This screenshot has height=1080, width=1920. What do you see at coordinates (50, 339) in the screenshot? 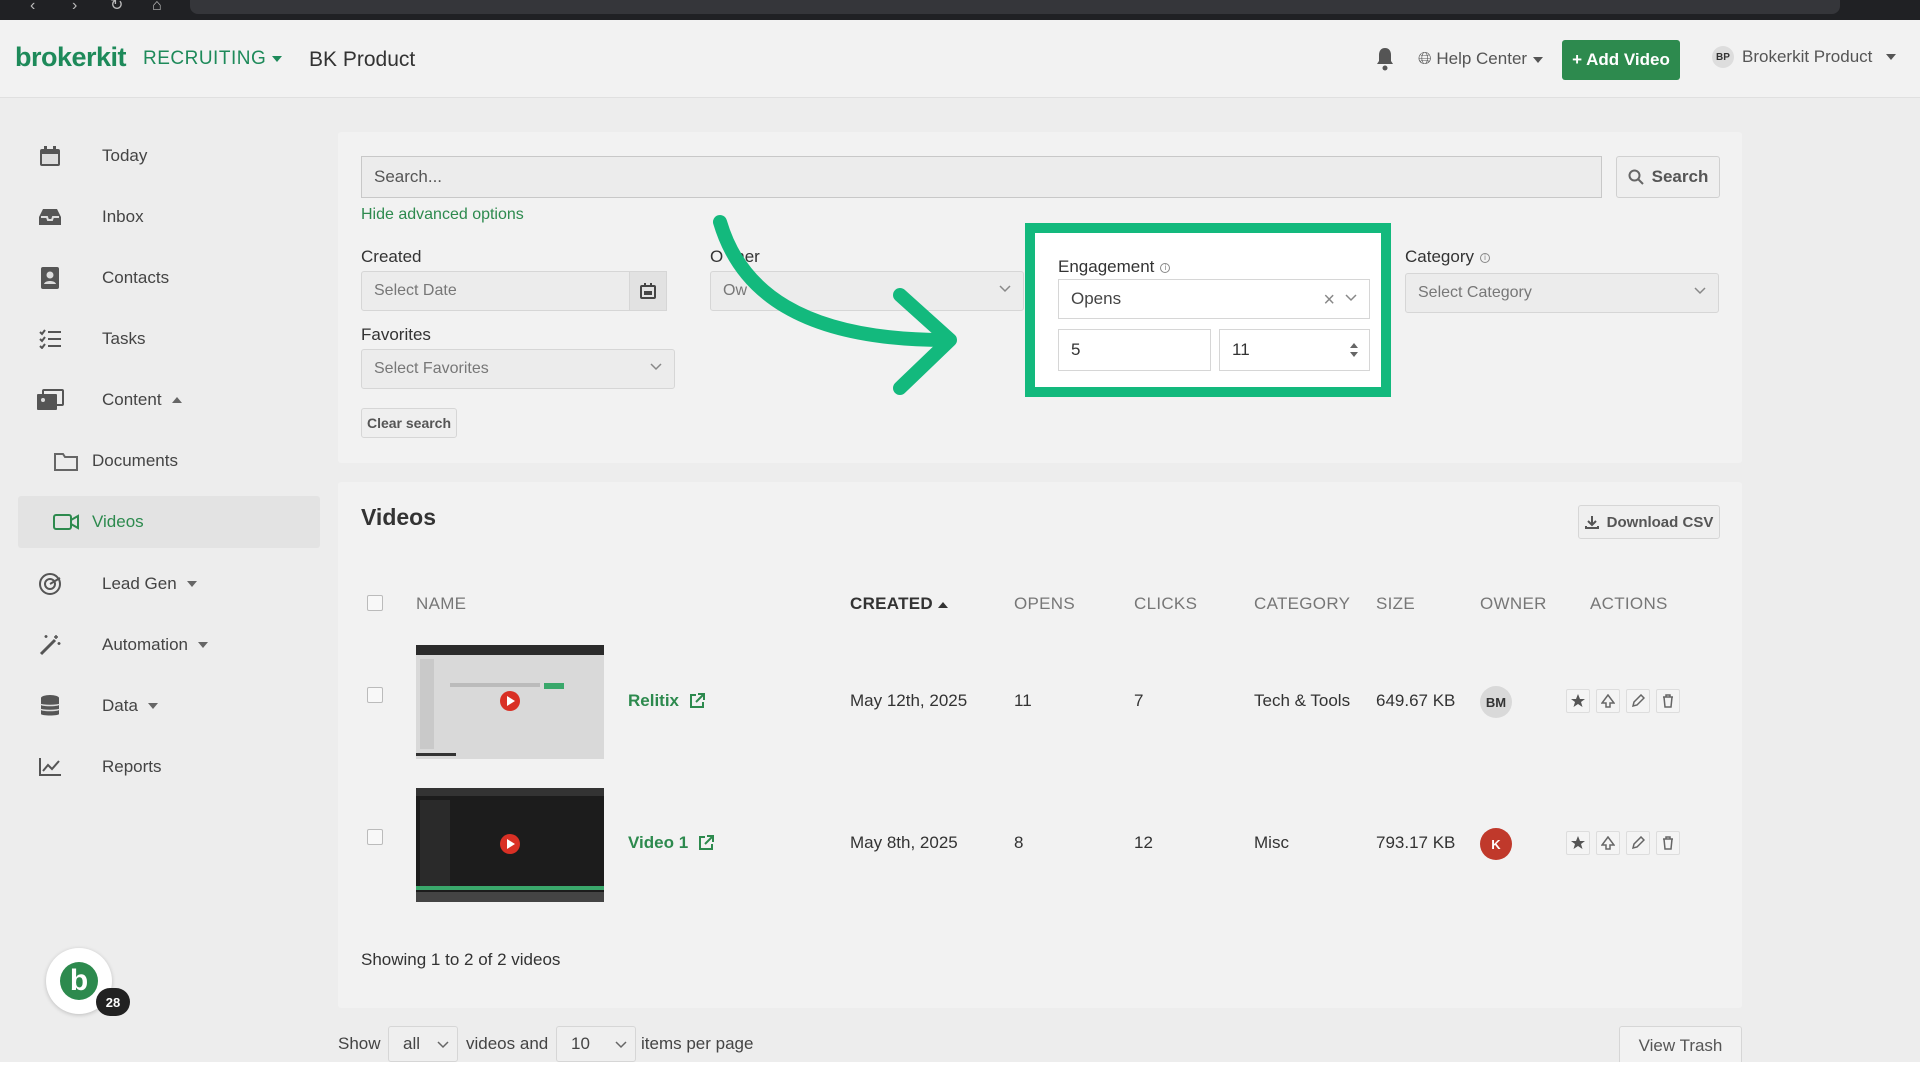
I see `tasks-icon` at bounding box center [50, 339].